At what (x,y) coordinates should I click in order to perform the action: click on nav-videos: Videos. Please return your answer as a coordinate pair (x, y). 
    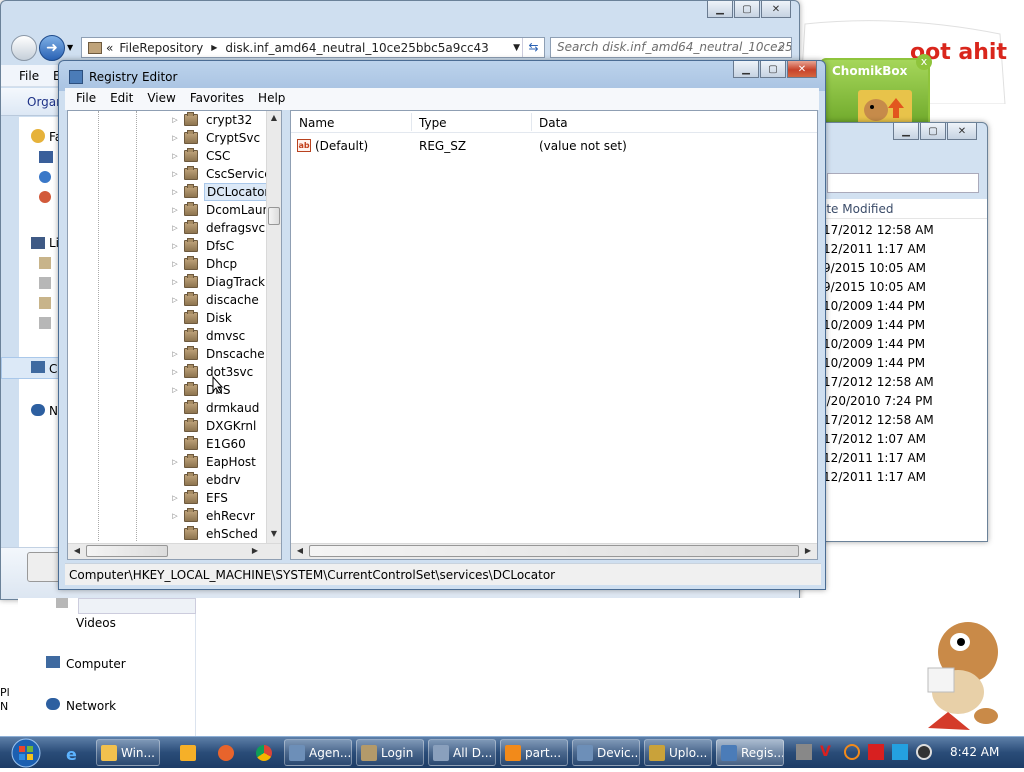
    Looking at the image, I should click on (96, 623).